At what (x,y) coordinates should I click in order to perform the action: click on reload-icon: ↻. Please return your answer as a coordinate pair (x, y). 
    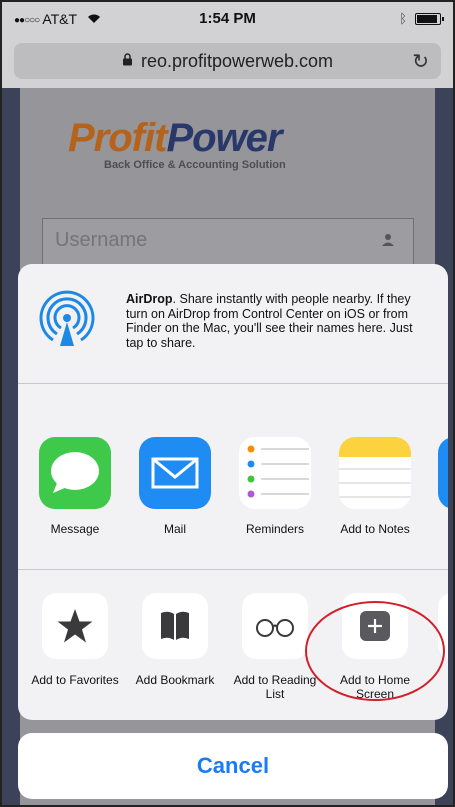
    Looking at the image, I should click on (420, 61).